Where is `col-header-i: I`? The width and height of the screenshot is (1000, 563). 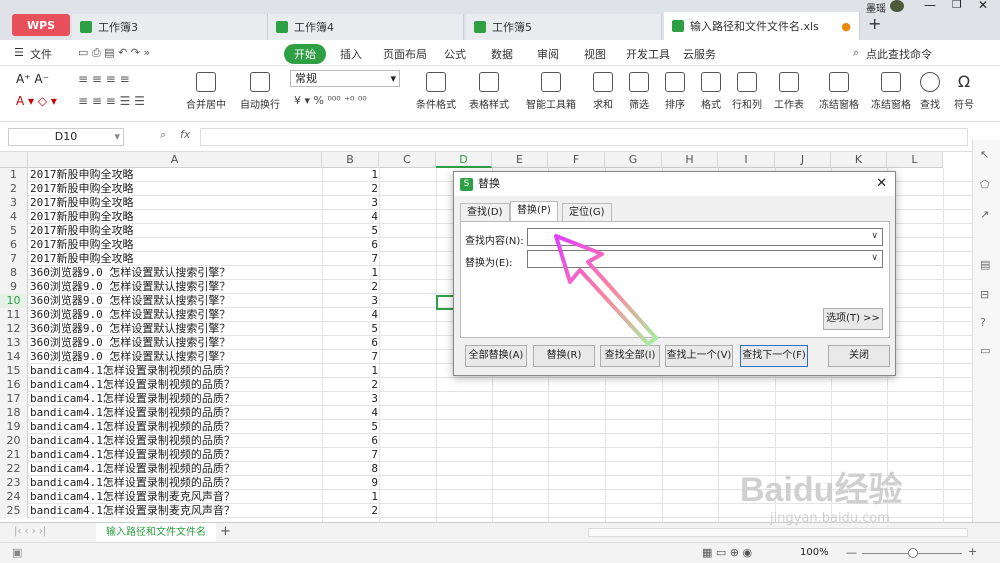 col-header-i: I is located at coordinates (746, 160).